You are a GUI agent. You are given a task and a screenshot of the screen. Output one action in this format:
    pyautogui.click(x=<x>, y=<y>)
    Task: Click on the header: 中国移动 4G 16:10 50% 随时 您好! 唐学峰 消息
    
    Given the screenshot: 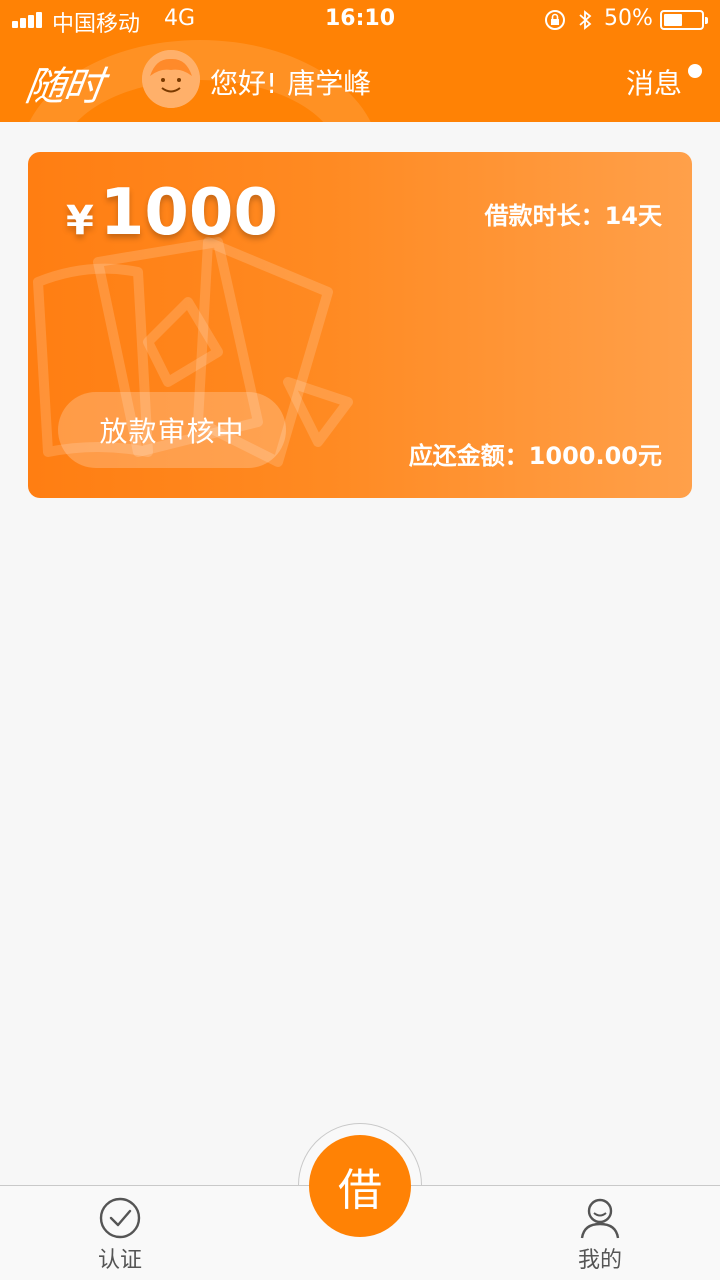 What is the action you would take?
    pyautogui.click(x=360, y=61)
    